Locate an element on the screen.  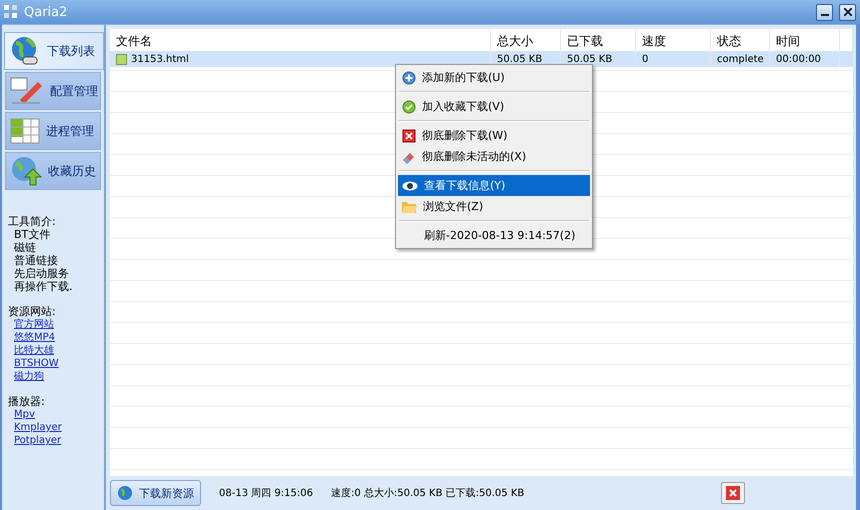
section-heading: 播放器: is located at coordinates (27, 401).